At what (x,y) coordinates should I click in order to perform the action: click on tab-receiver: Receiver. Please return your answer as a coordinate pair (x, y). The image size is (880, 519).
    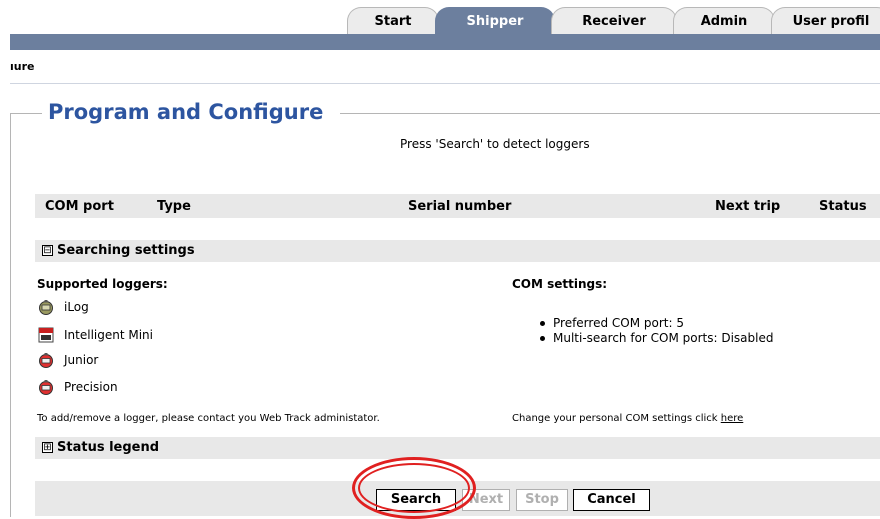
    Looking at the image, I should click on (614, 20).